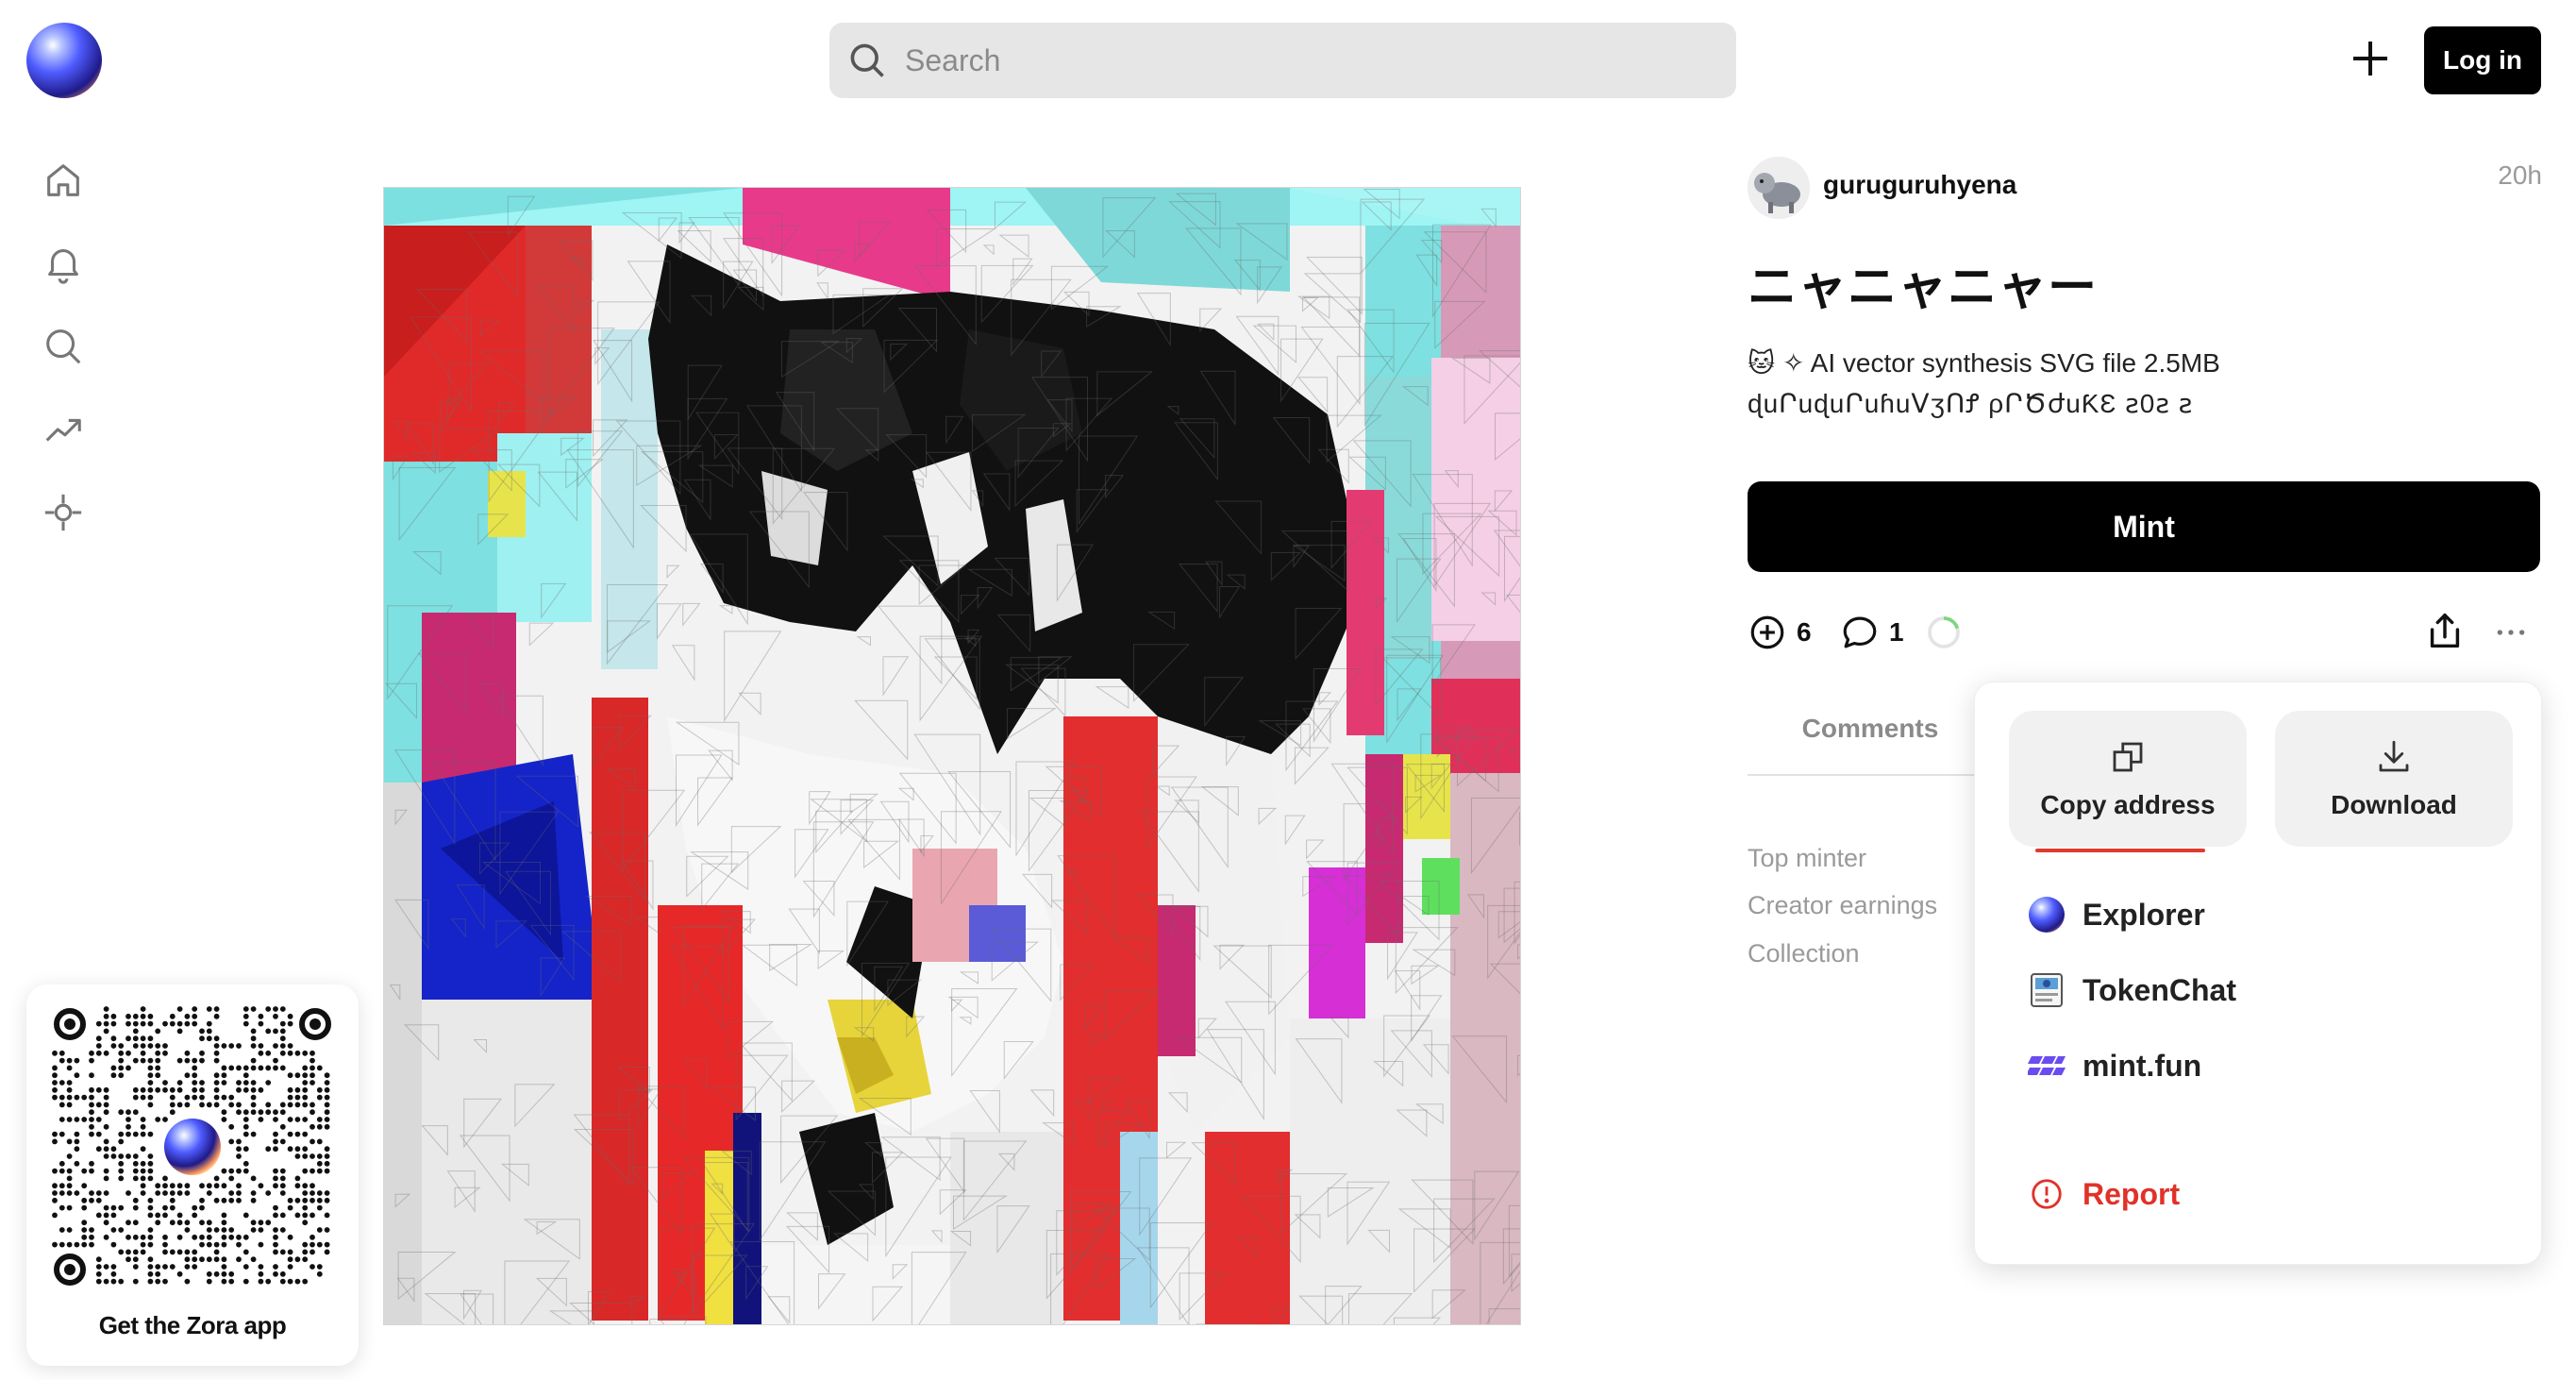 This screenshot has height=1380, width=2576. Describe the element at coordinates (2128, 779) in the screenshot. I see `copy-address-button: Copy address` at that location.